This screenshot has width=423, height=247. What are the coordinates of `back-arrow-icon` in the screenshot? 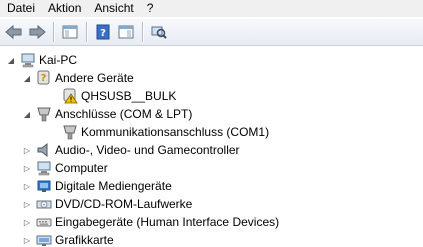 It's located at (13, 32).